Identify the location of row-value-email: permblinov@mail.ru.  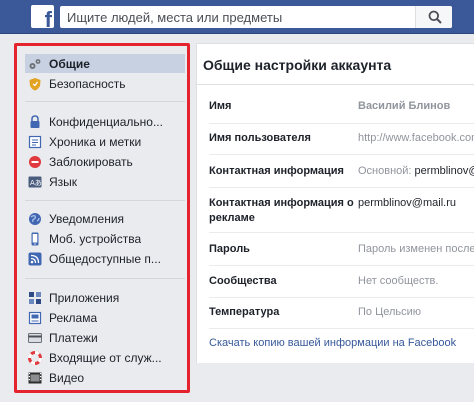
(407, 203).